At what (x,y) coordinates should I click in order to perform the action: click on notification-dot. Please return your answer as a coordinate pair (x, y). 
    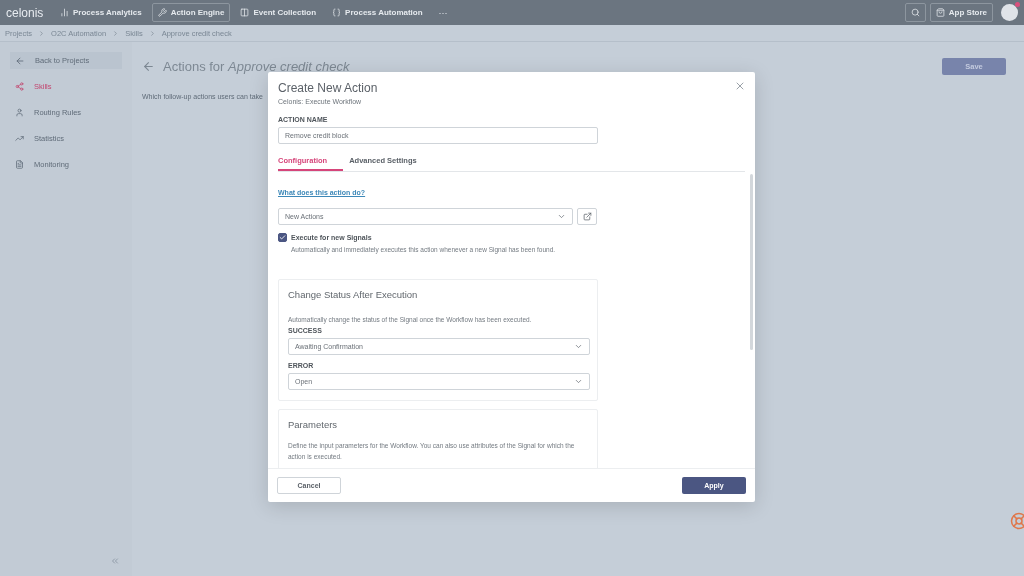
    Looking at the image, I should click on (1017, 4).